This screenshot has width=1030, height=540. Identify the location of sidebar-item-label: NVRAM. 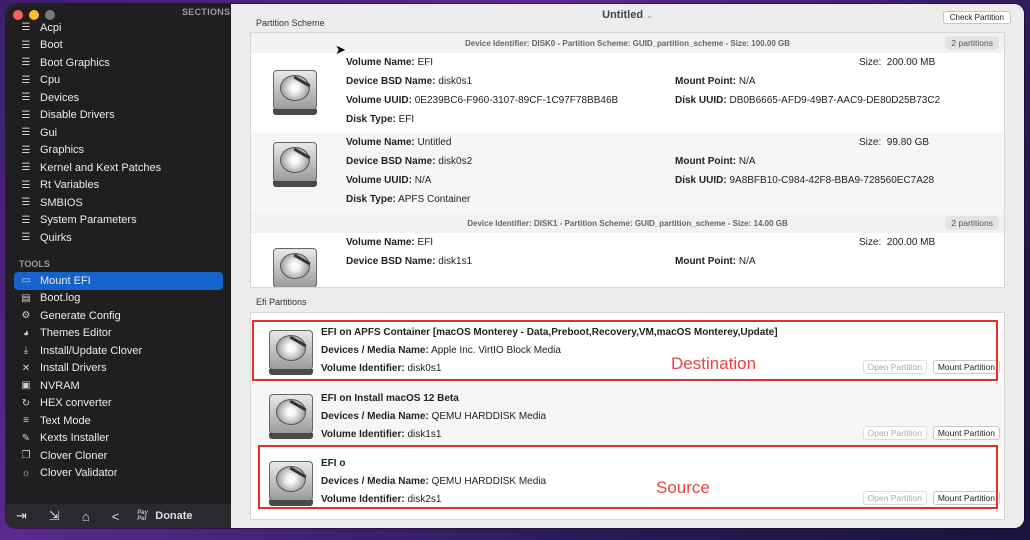
(60, 385).